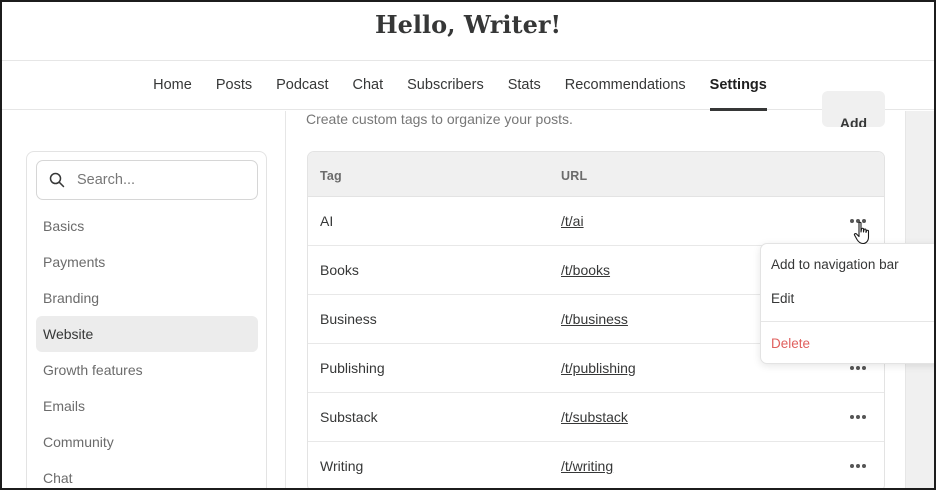 The image size is (936, 490). Describe the element at coordinates (782, 298) in the screenshot. I see `menu-item-edit: Edit` at that location.